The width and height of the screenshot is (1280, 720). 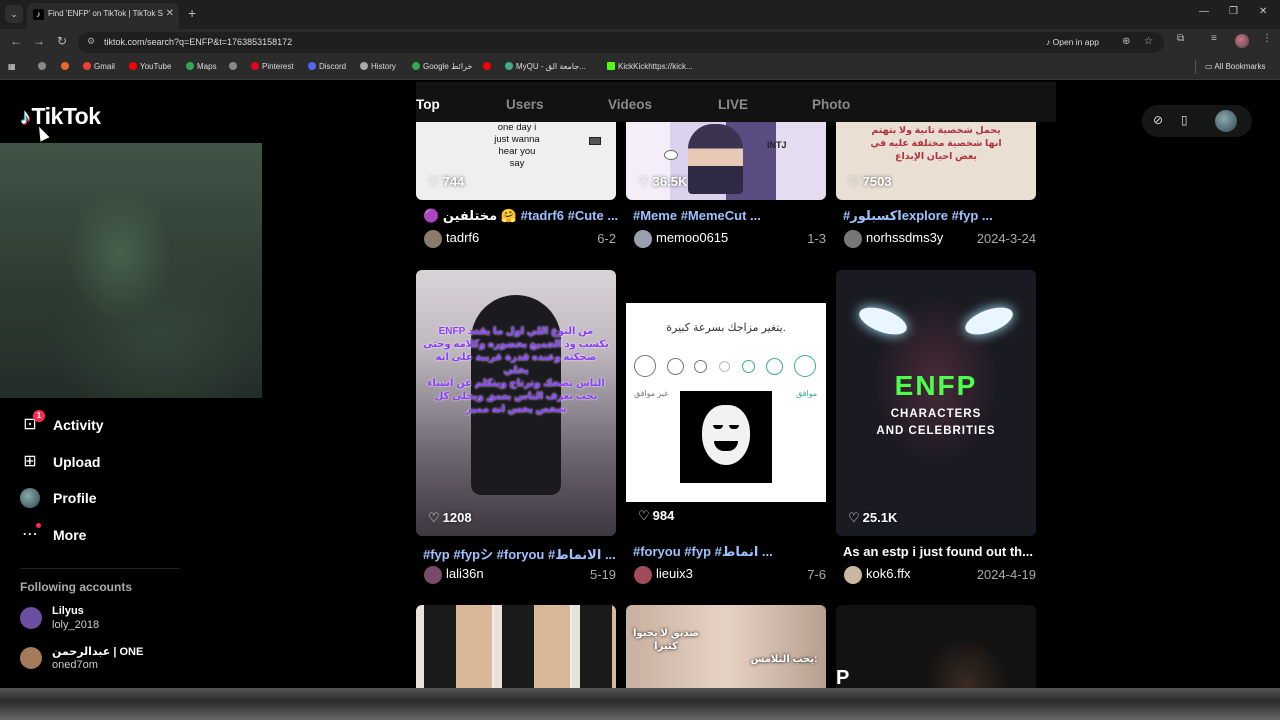 What do you see at coordinates (91, 41) in the screenshot?
I see `site-info-icon: ⚙` at bounding box center [91, 41].